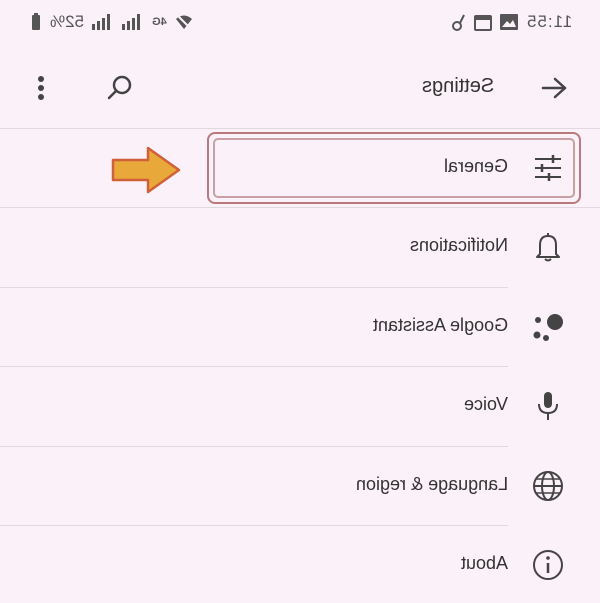  I want to click on settings-item-language-region: Language & region, so click(300, 486).